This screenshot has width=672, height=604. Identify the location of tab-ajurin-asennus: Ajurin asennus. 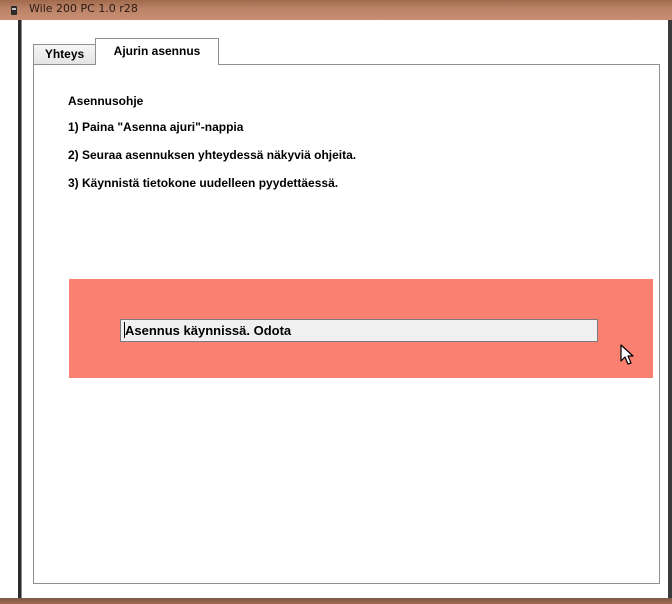
(157, 51).